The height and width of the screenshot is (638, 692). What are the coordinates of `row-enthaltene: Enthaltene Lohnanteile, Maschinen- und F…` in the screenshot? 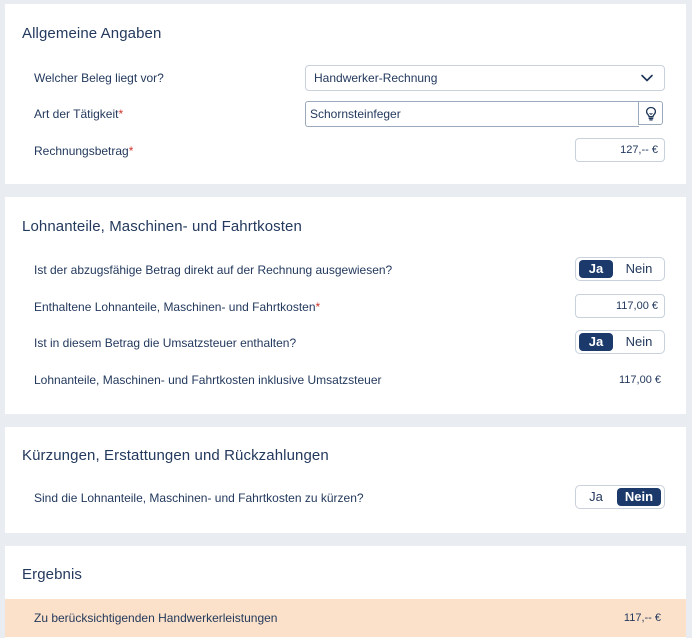 It's located at (360, 307).